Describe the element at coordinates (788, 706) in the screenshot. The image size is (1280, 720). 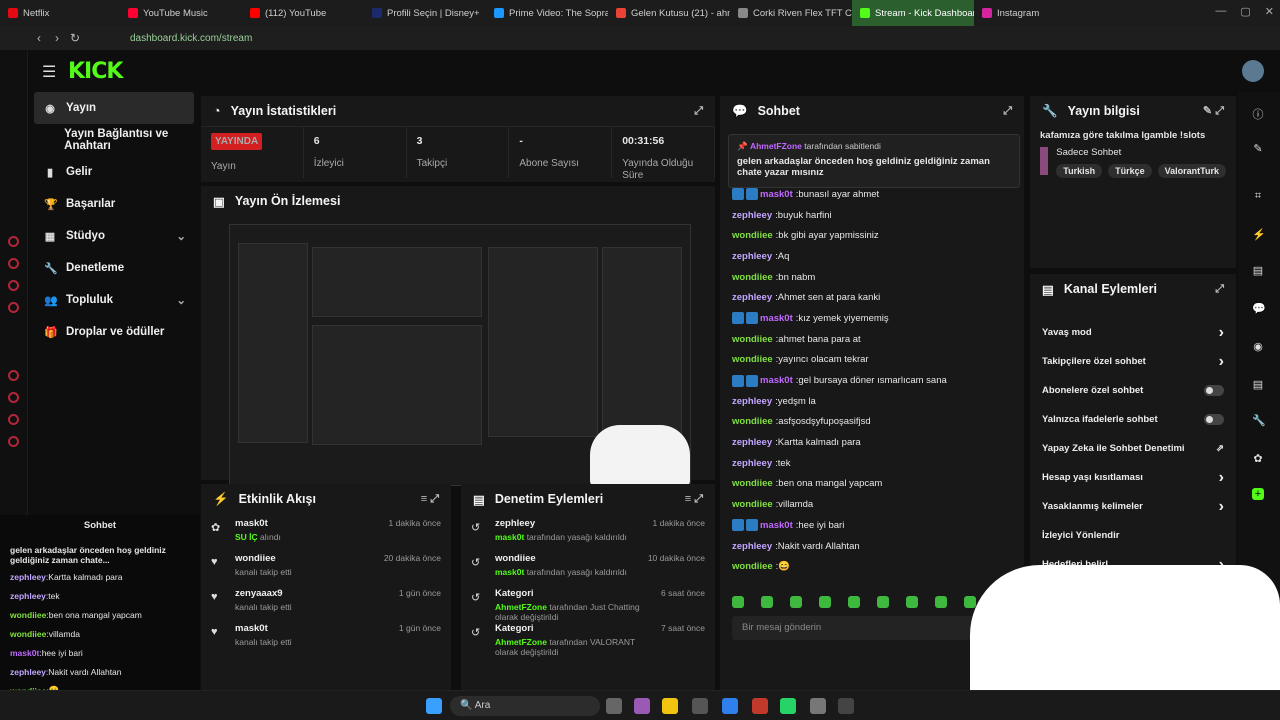
I see `whatsapp-icon` at that location.